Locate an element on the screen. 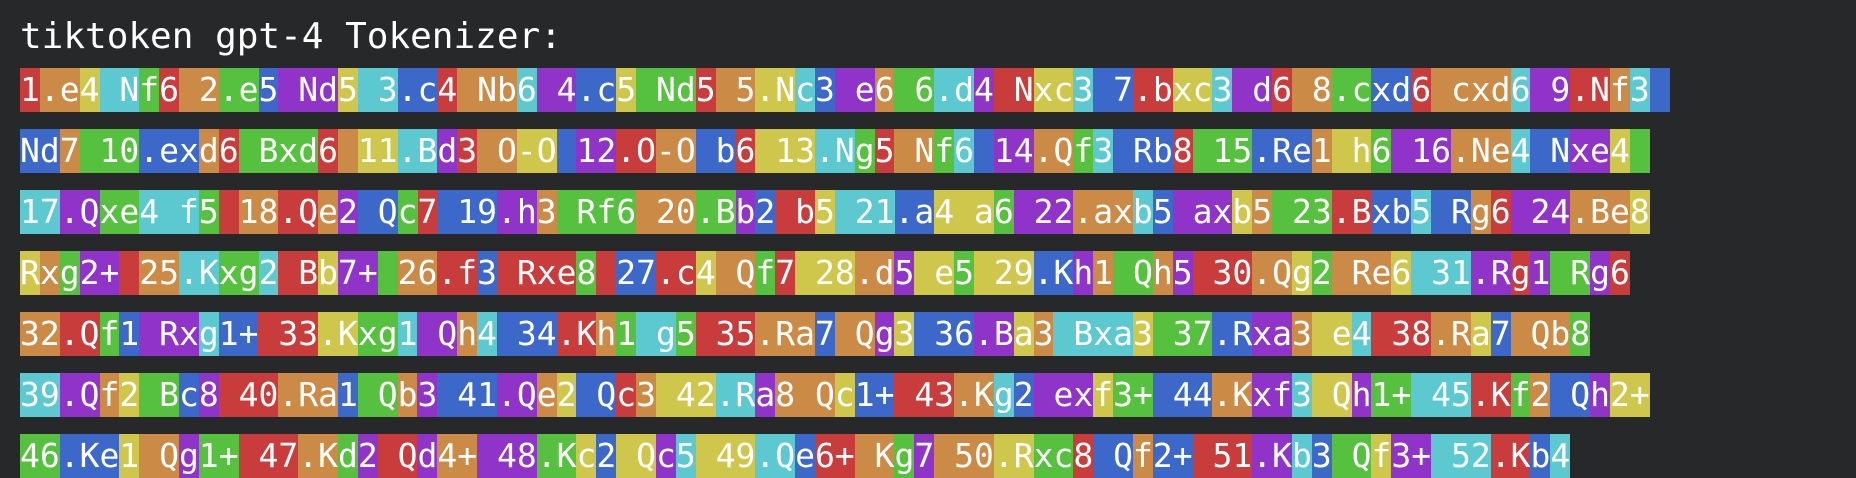 The image size is (1856, 478). token: Qb is located at coordinates (1540, 334).